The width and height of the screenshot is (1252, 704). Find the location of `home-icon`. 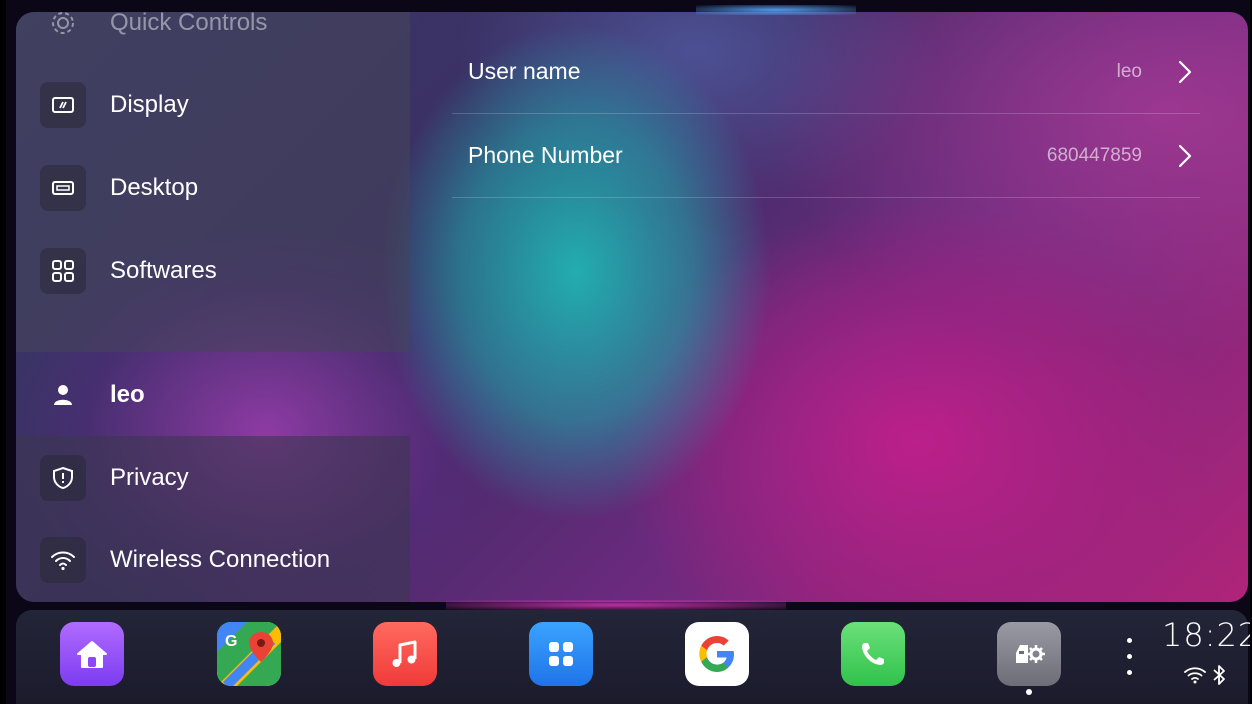

home-icon is located at coordinates (92, 654).